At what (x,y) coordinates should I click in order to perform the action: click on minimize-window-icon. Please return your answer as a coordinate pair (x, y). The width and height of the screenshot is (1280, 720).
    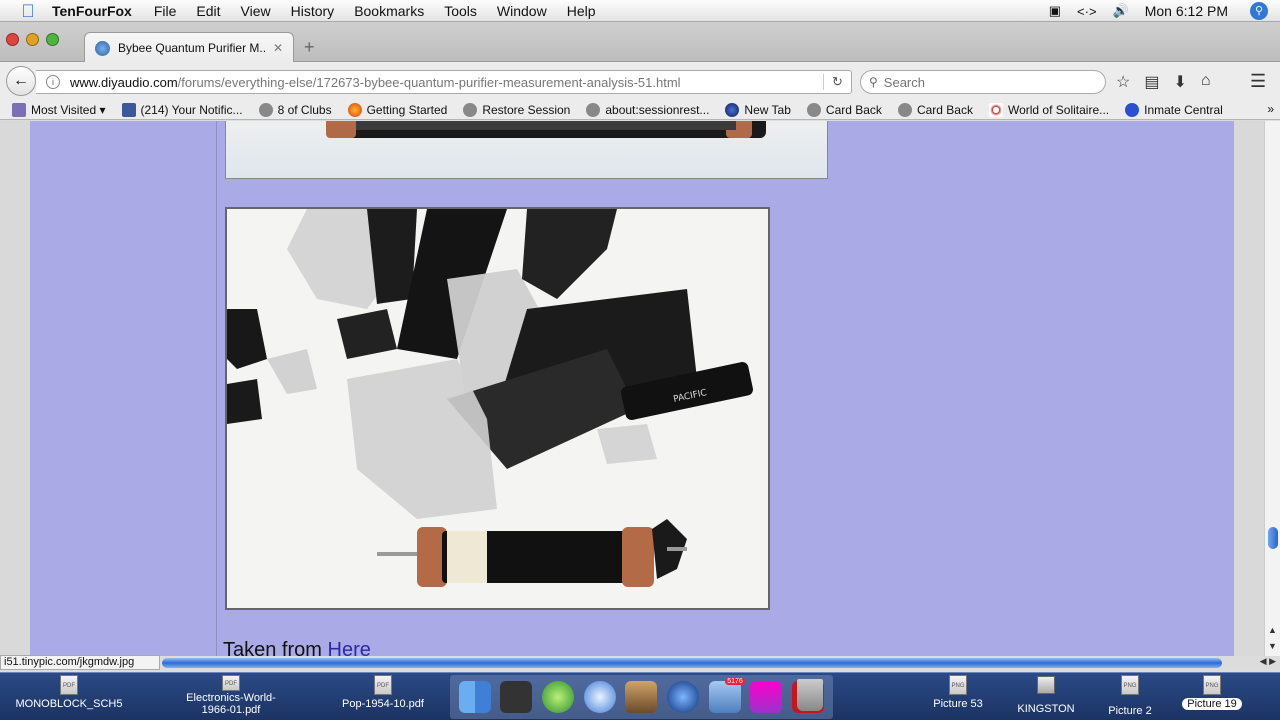
    Looking at the image, I should click on (32, 39).